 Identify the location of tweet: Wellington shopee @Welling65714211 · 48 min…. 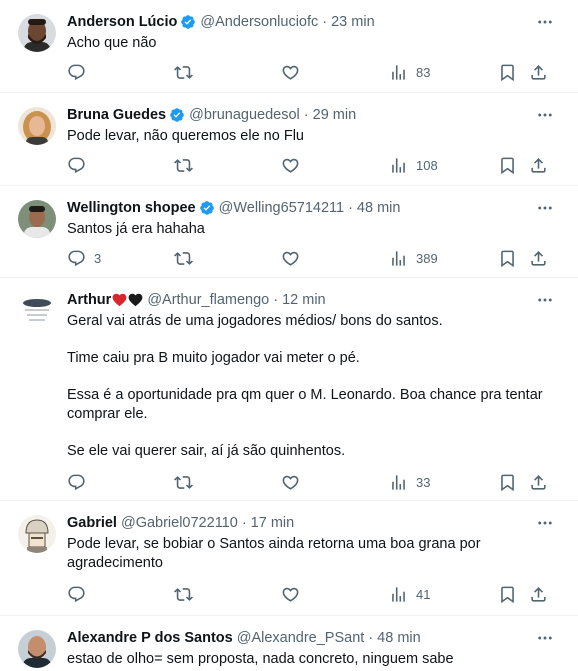
(289, 232).